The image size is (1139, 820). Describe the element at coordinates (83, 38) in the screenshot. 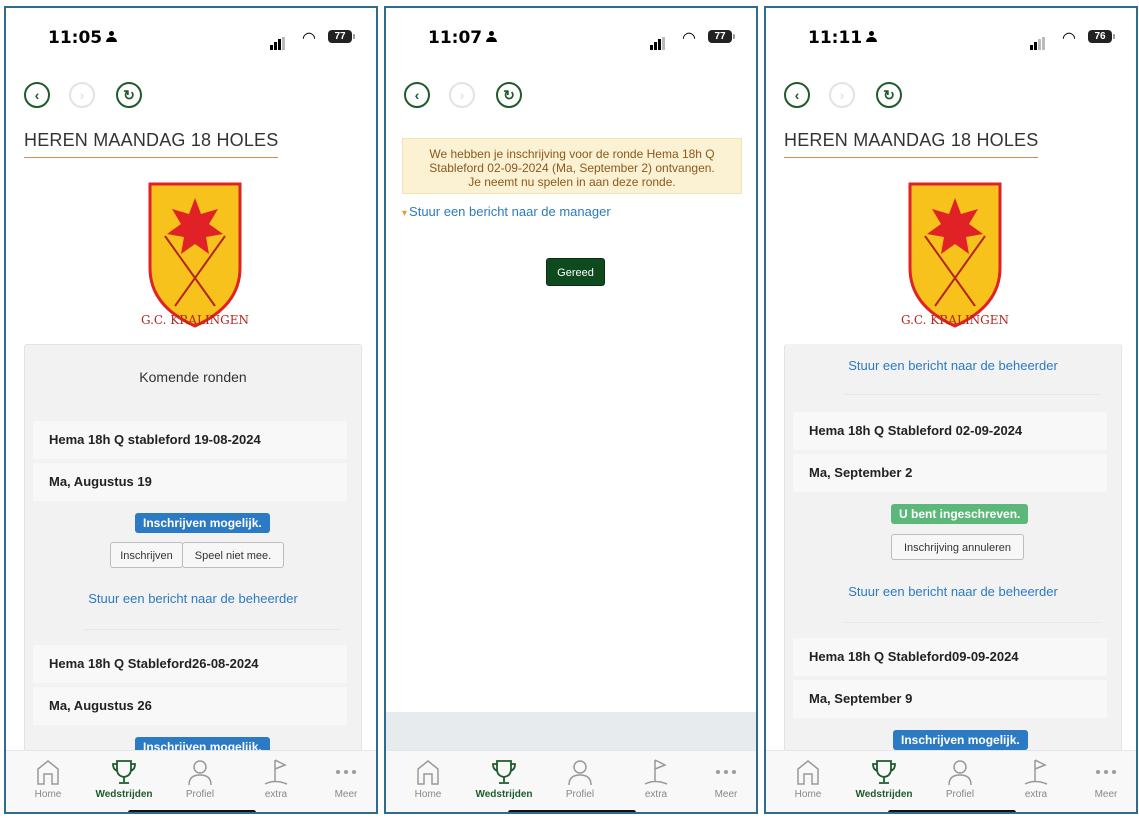

I see `status-time: 11:05` at that location.